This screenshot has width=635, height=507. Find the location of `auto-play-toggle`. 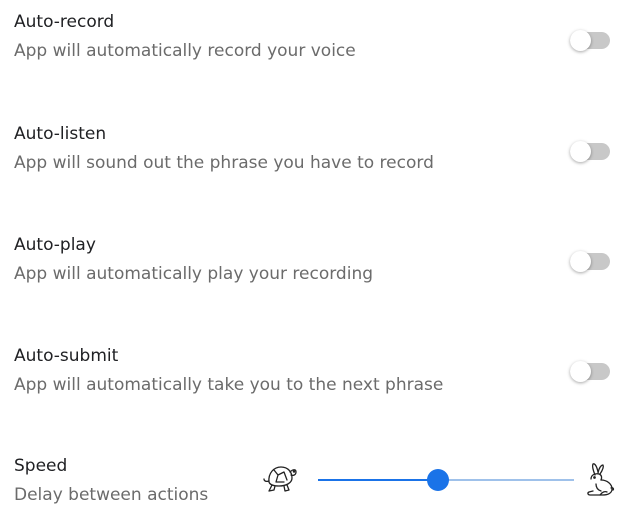

auto-play-toggle is located at coordinates (590, 261).